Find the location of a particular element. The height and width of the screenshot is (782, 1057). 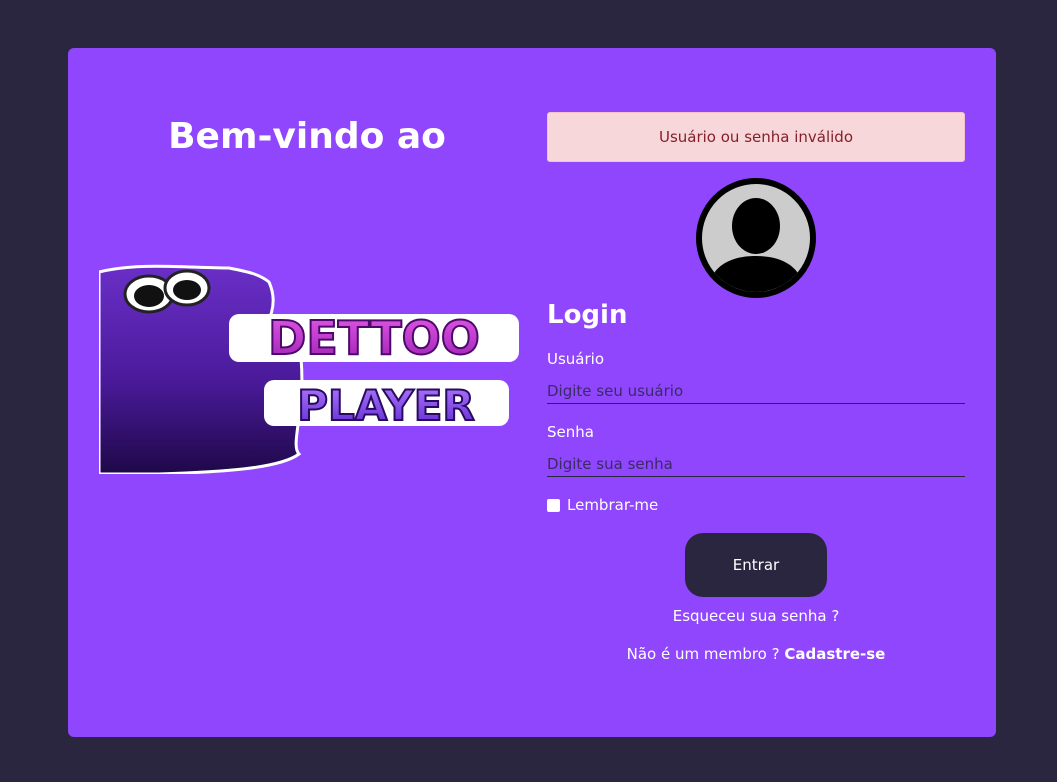

password-input is located at coordinates (756, 464).